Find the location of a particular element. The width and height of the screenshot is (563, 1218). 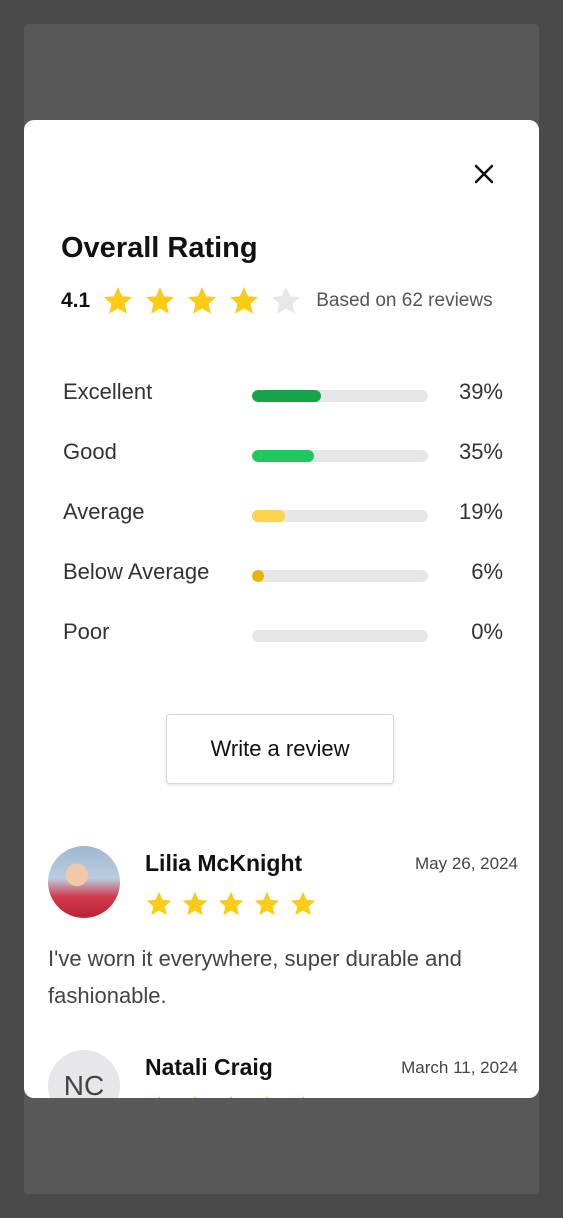

review-item: NC Natali Craig March 11, 2024 is located at coordinates (283, 1074).